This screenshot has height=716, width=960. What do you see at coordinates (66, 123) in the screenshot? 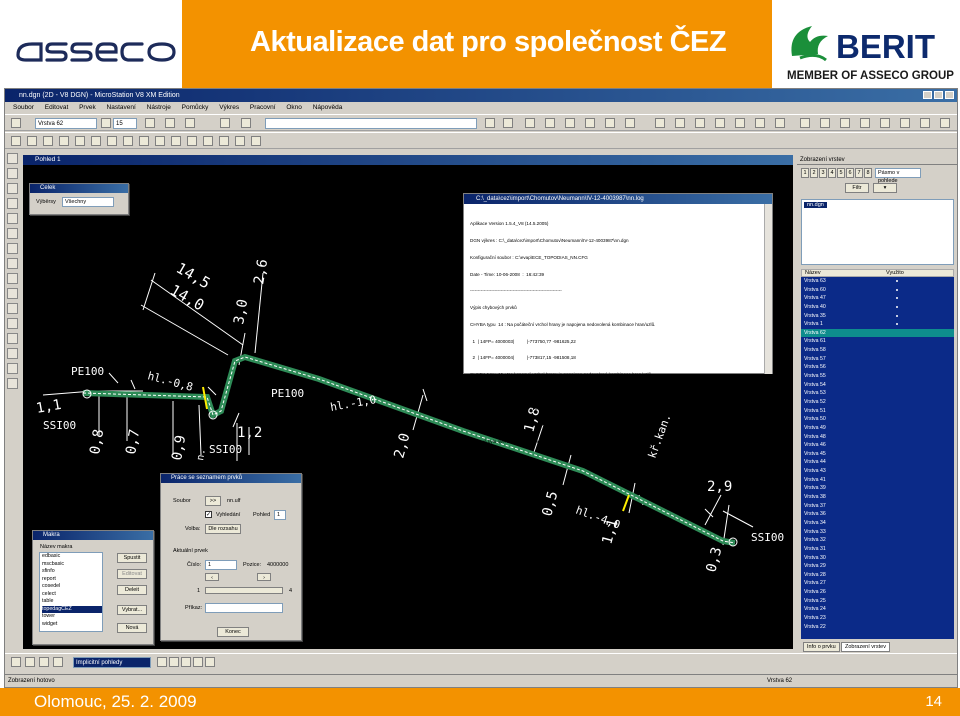
I see `active-level-combo: Vrstva 62` at bounding box center [66, 123].